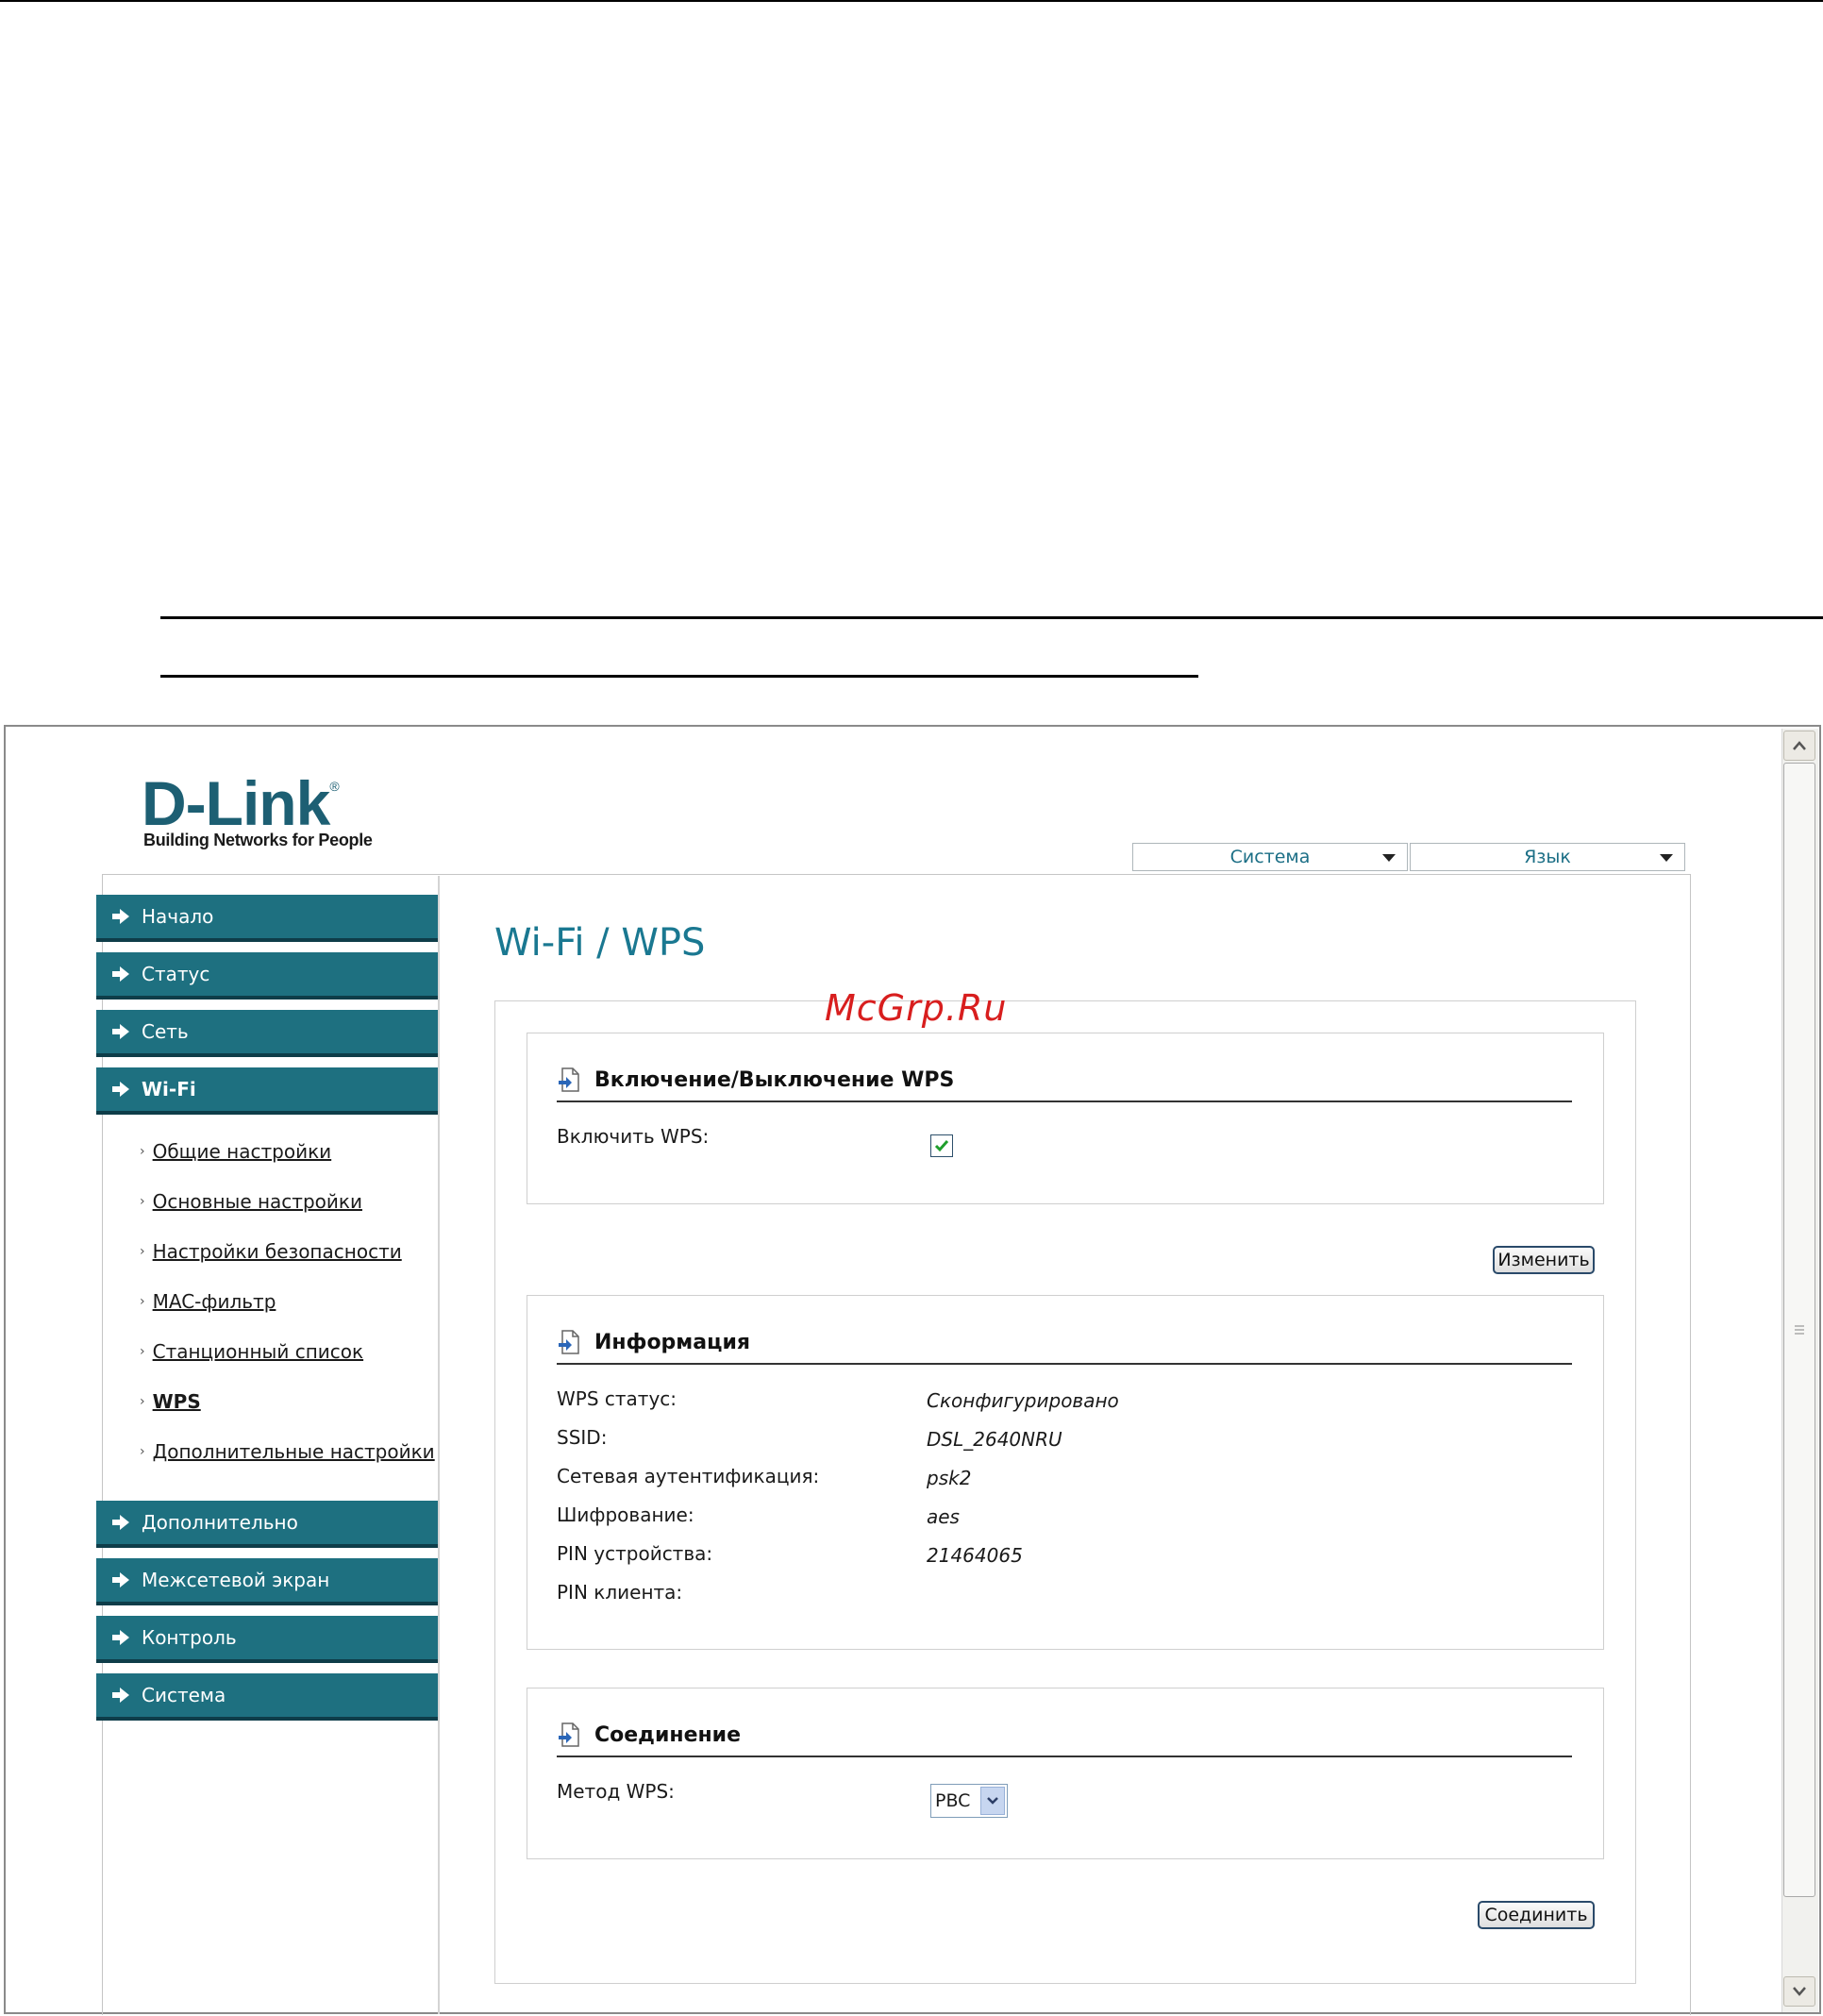 This screenshot has height=2016, width=1823. Describe the element at coordinates (267, 1091) in the screenshot. I see `sidebar-item-wifi: Wi-Fi` at that location.